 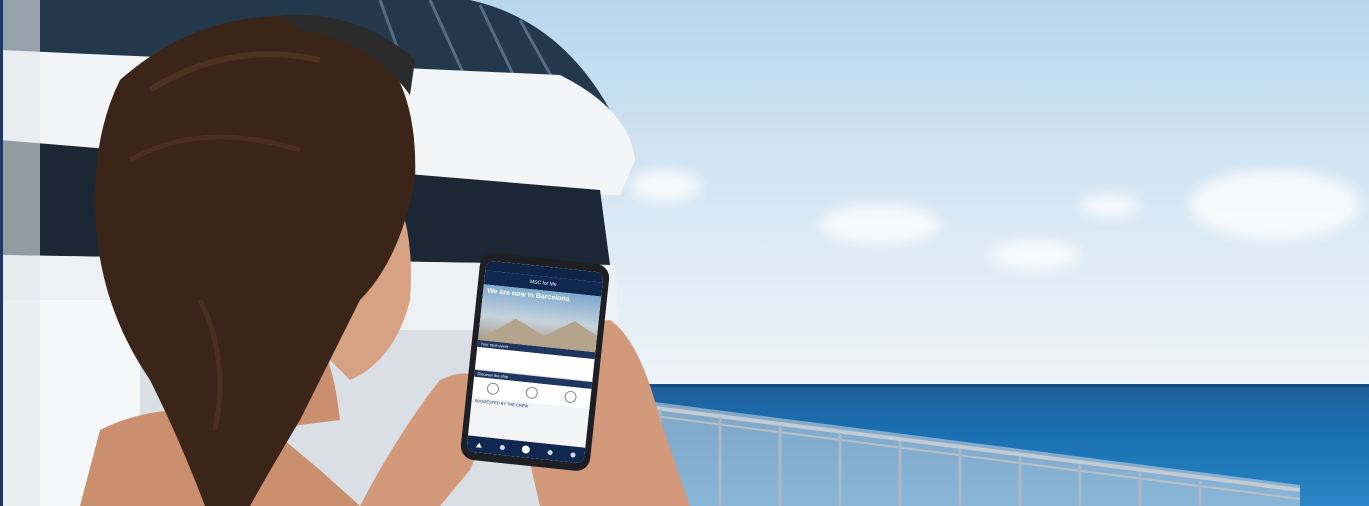 I want to click on app-brand-label: MSC for Me, so click(x=543, y=283).